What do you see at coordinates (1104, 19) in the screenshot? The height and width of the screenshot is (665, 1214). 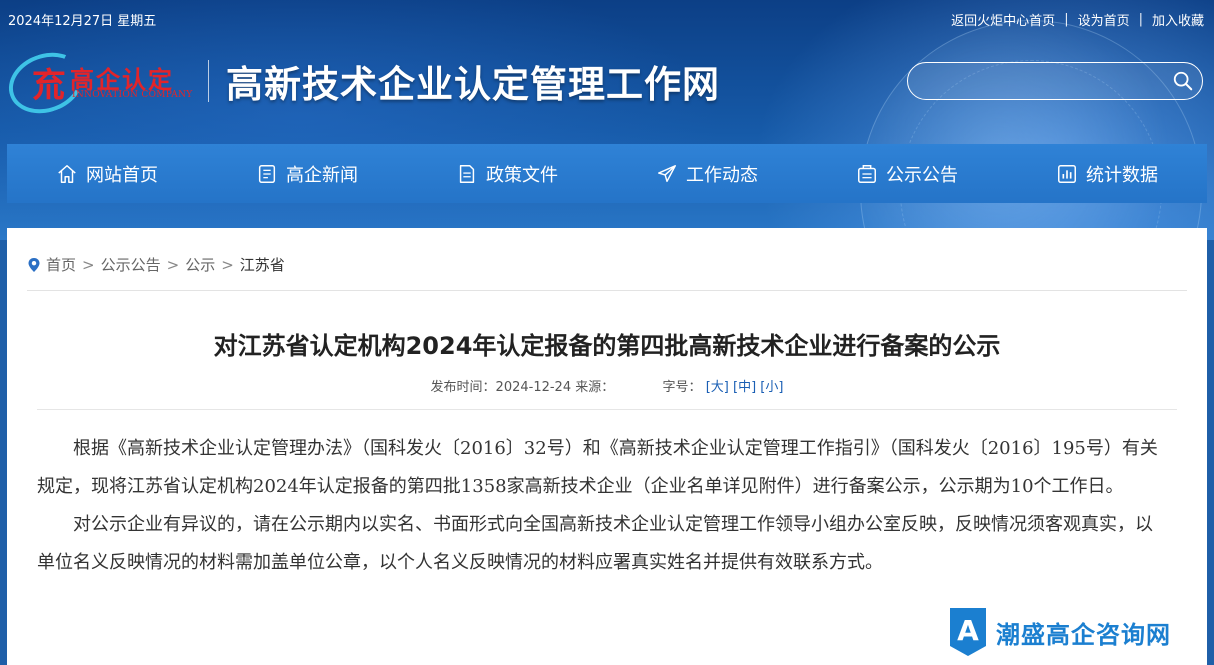 I see `set-homepage-link: 设为首页` at bounding box center [1104, 19].